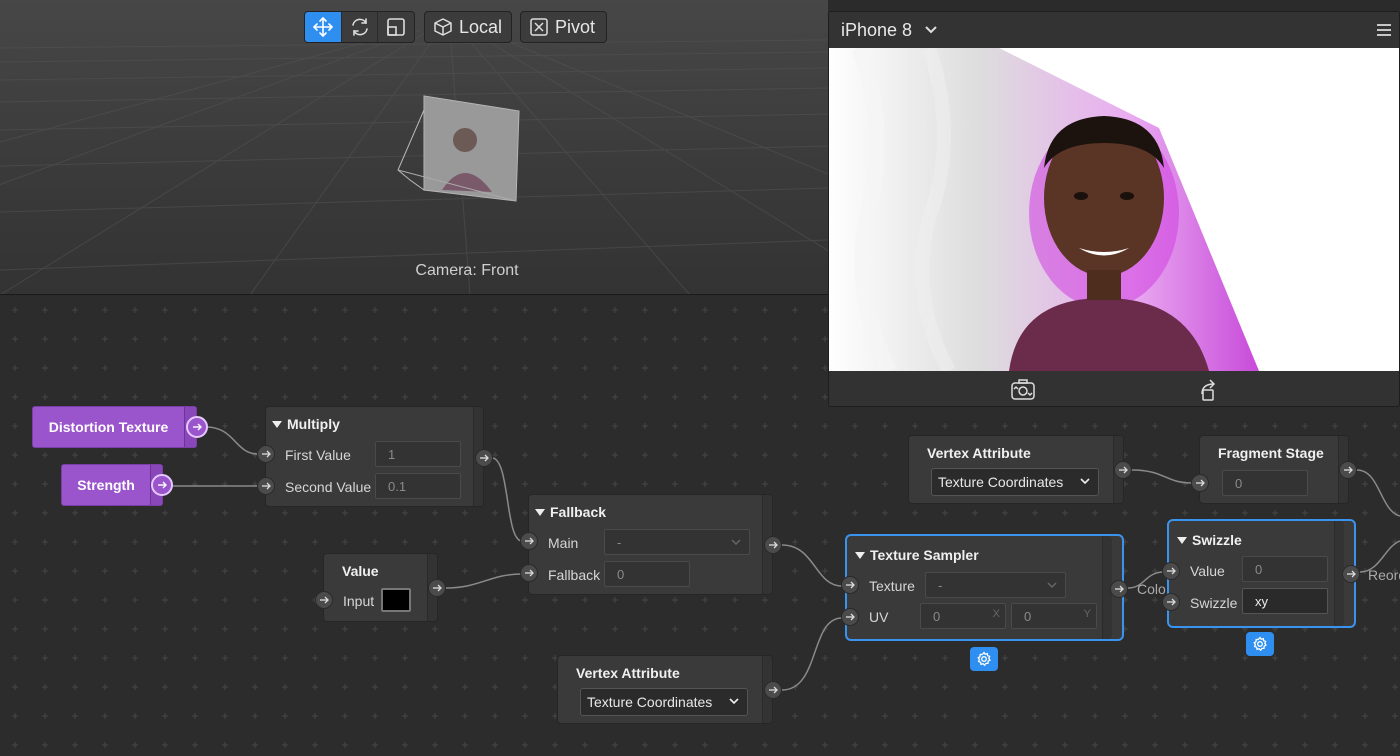  I want to click on vertex-attribute-node-top: Vertex Attribute Texture Coordinates, so click(1016, 469).